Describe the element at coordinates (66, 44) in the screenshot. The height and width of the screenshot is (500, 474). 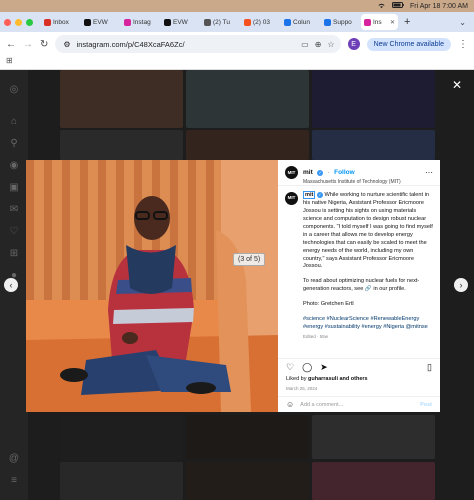
I see `site-info-icon: ⚙` at that location.